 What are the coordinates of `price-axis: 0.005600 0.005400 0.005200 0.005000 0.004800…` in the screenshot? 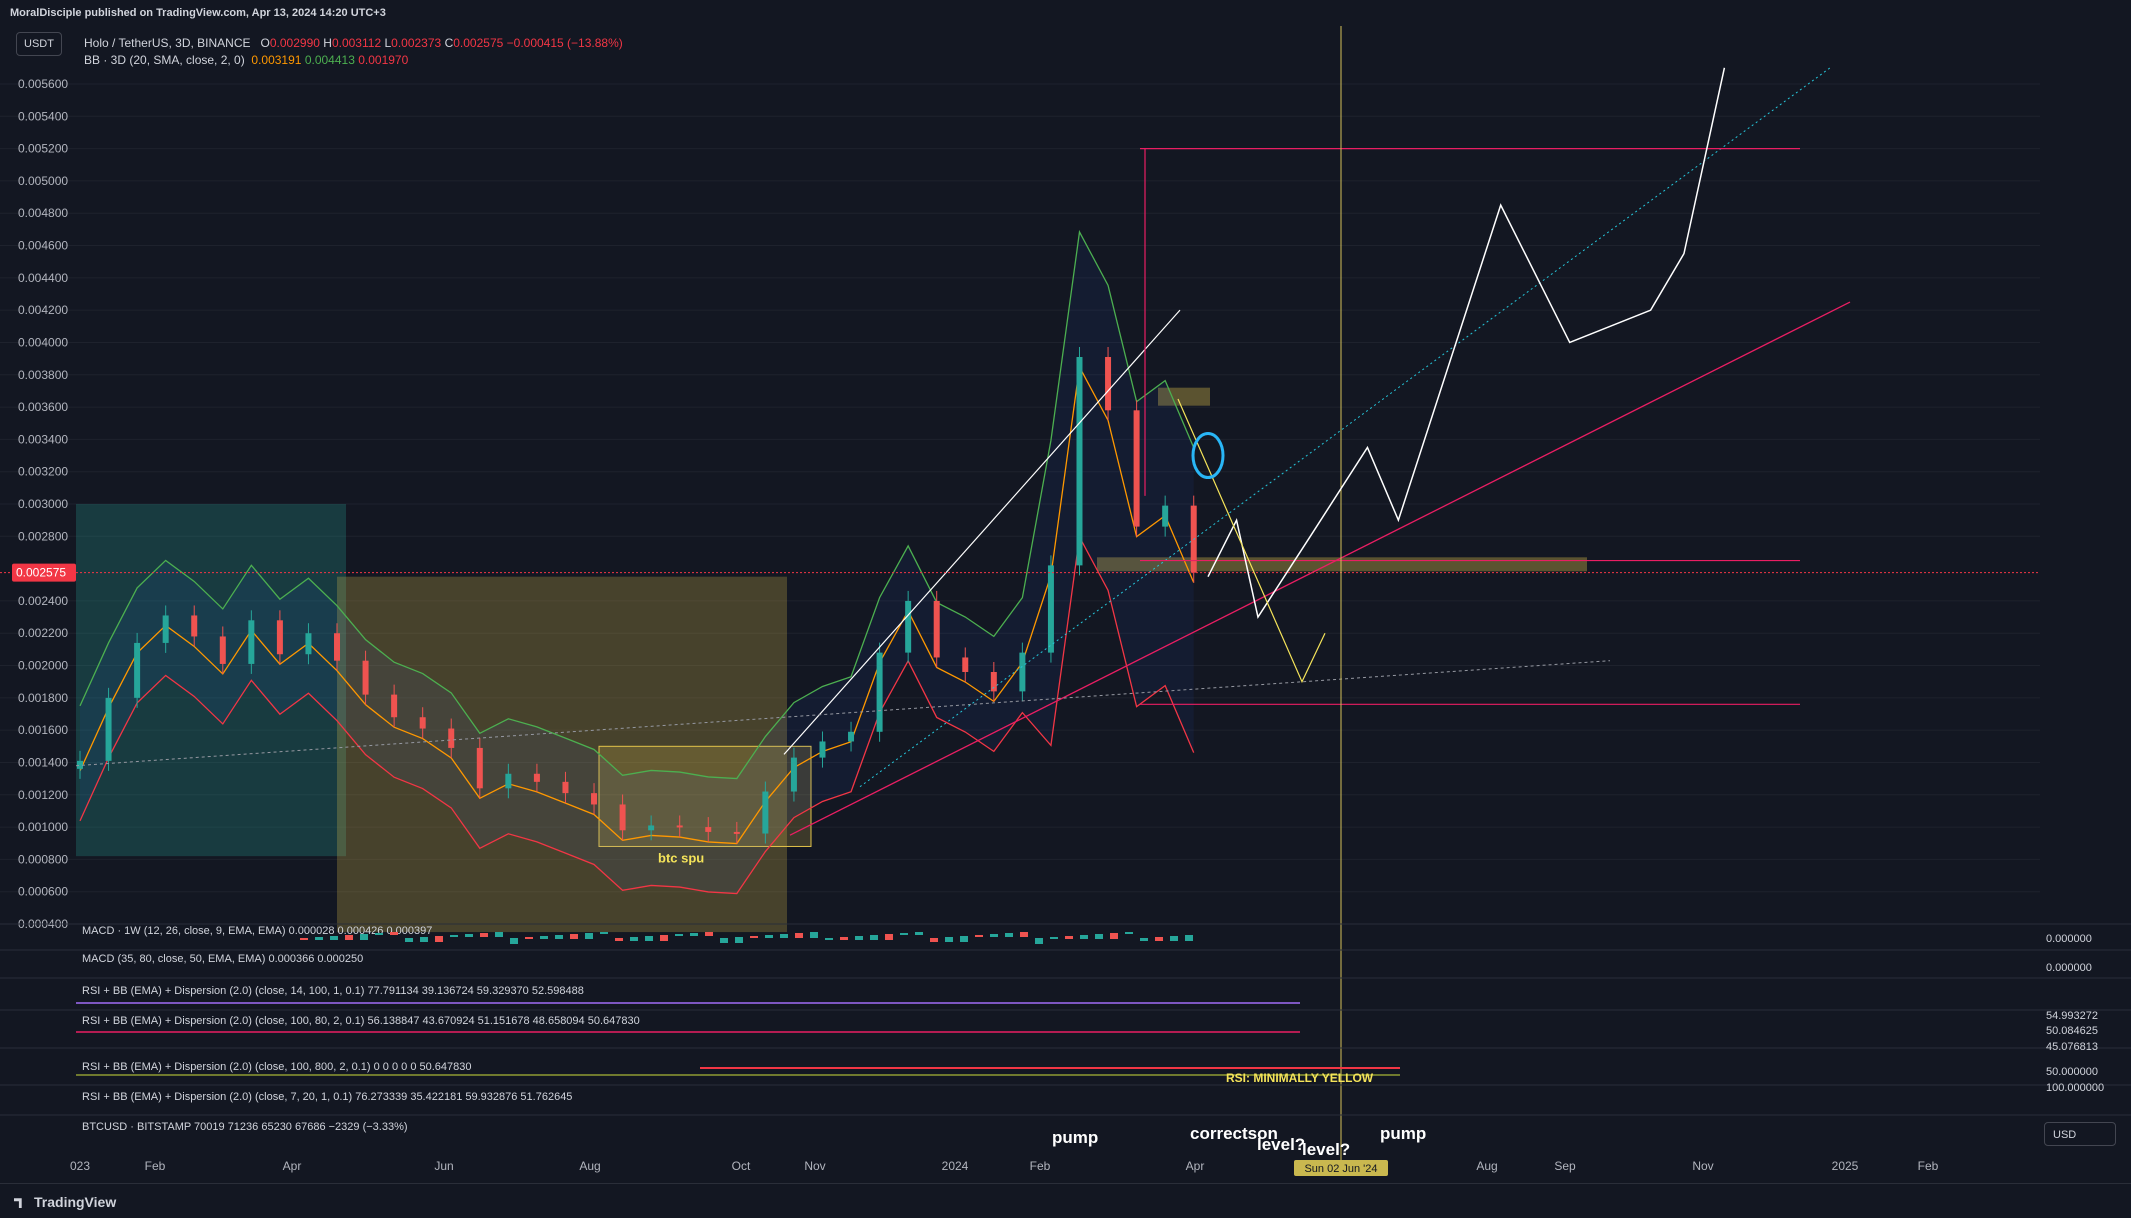 It's located at (43, 504).